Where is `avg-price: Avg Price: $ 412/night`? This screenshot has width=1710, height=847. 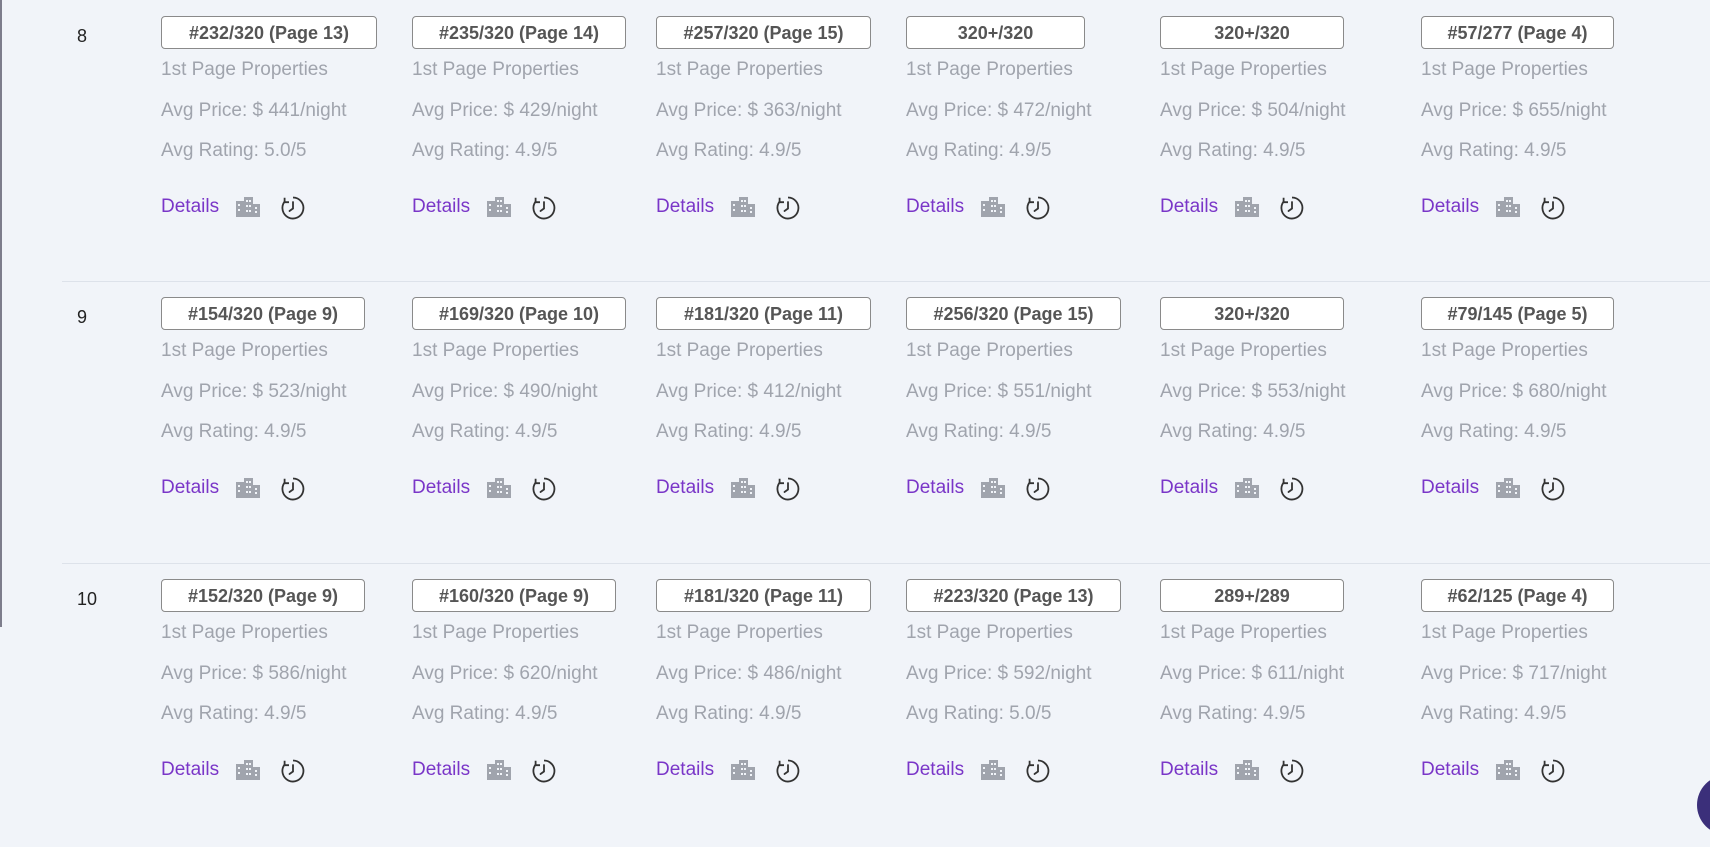
avg-price: Avg Price: $ 412/night is located at coordinates (749, 391).